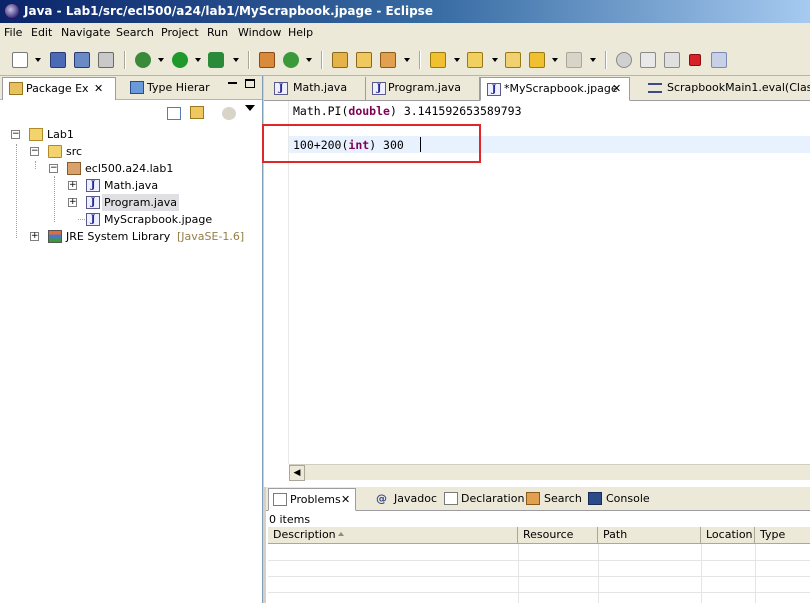 This screenshot has width=810, height=603. What do you see at coordinates (137, 87) in the screenshot?
I see `type-hierarchy-icon` at bounding box center [137, 87].